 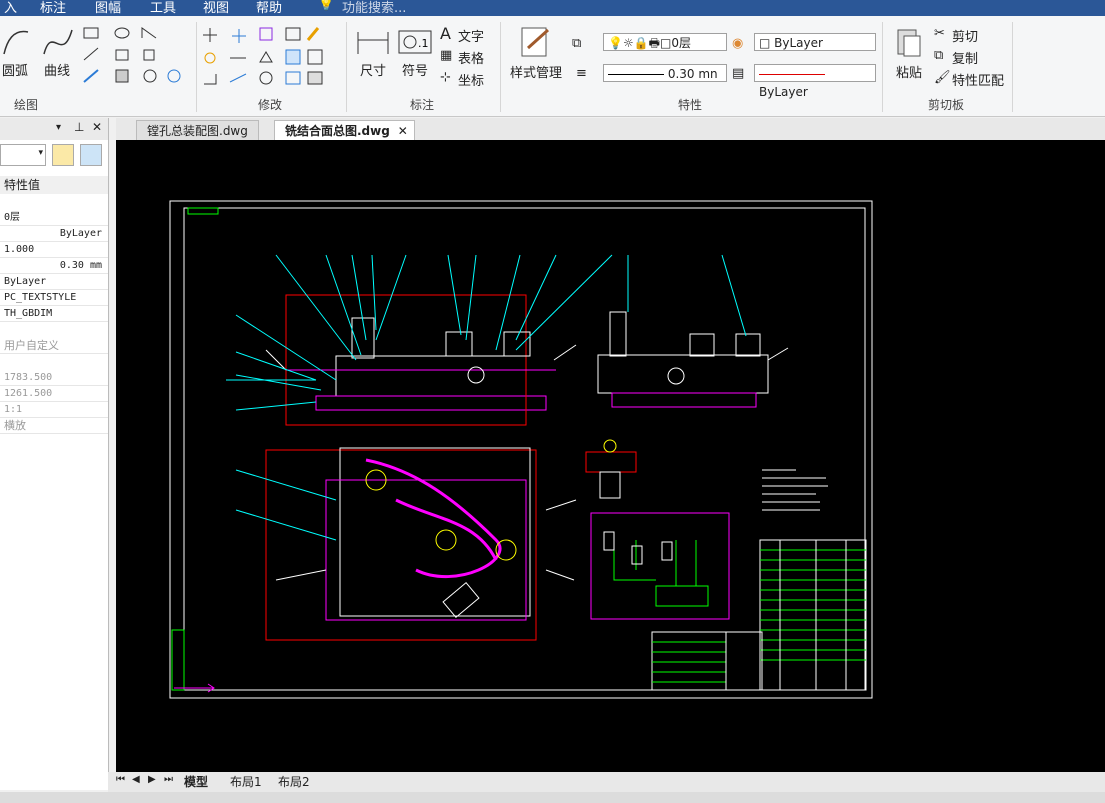 What do you see at coordinates (783, 92) in the screenshot?
I see `linetype-value: ByLayer` at bounding box center [783, 92].